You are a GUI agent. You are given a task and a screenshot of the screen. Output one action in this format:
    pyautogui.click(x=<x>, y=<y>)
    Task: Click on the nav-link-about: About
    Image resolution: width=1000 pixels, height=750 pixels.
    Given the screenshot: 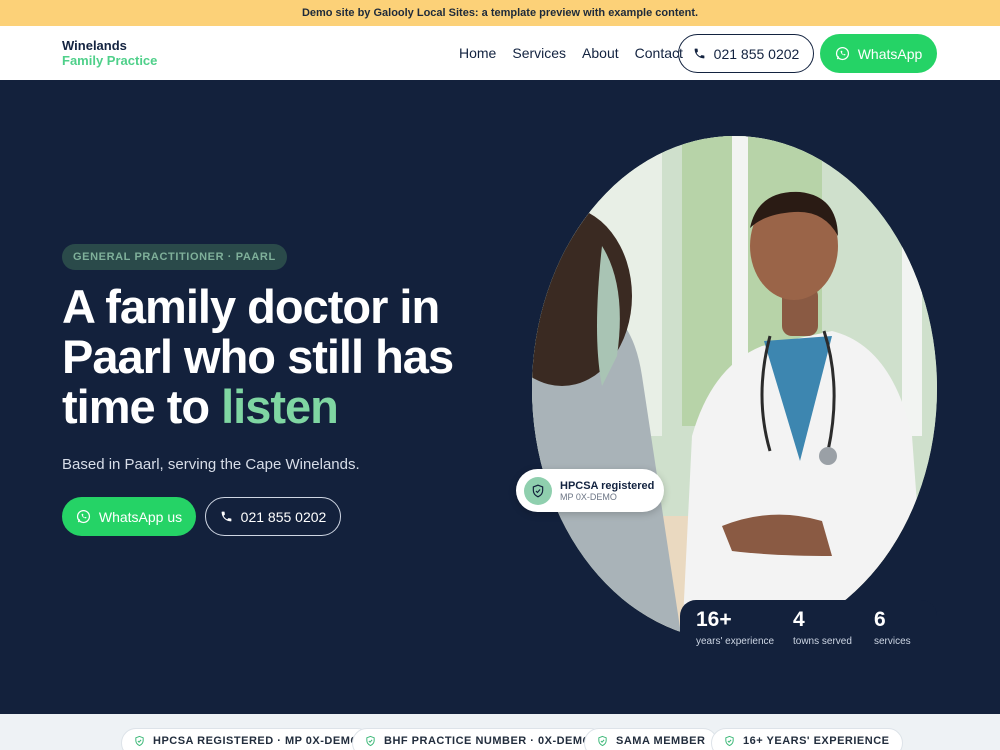 What is the action you would take?
    pyautogui.click(x=600, y=53)
    